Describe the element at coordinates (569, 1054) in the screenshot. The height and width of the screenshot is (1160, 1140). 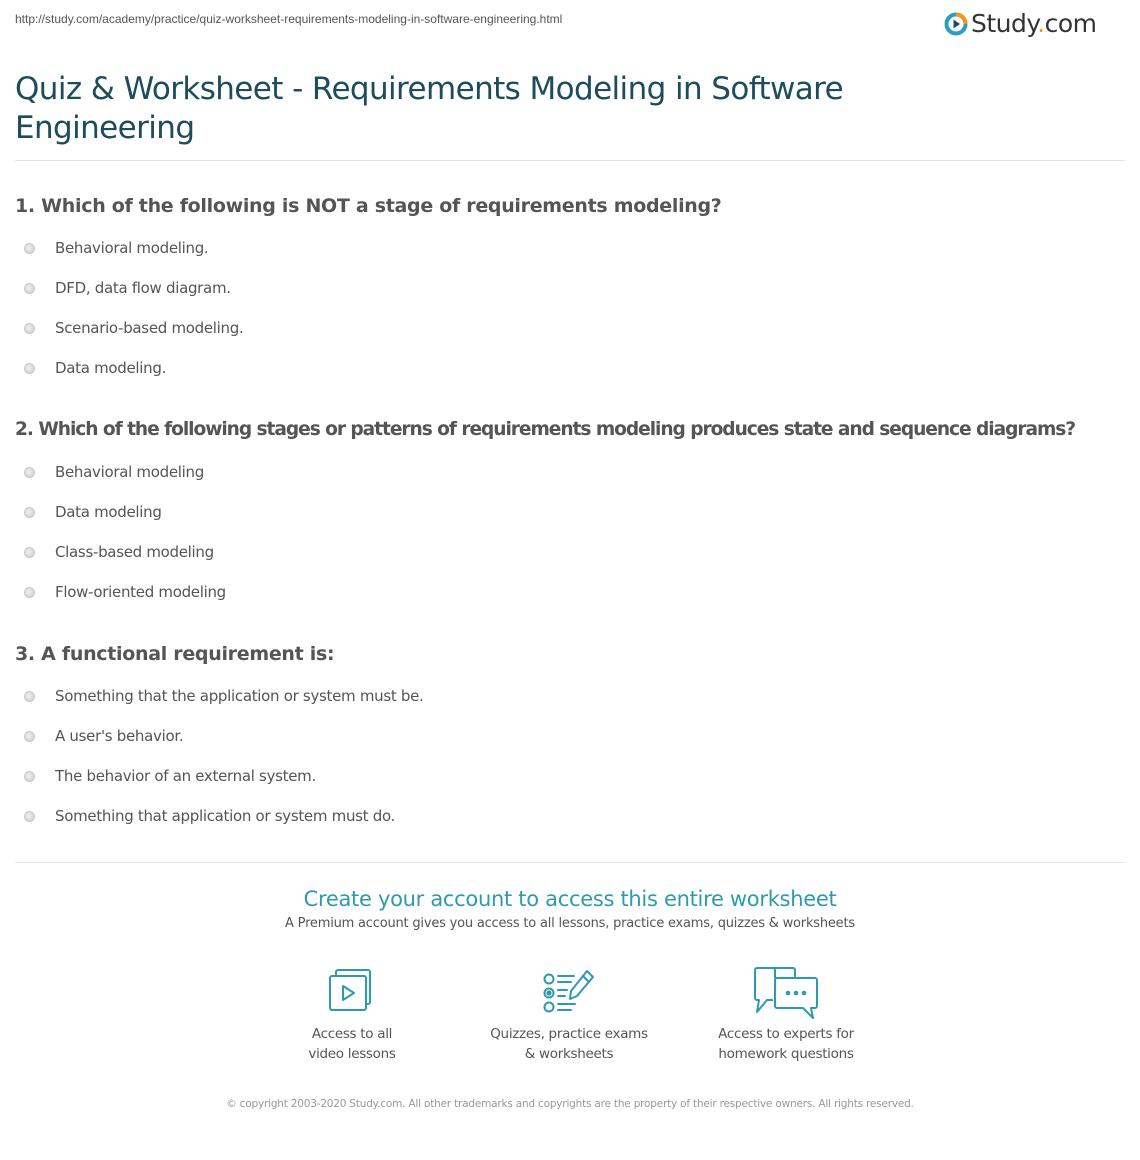
I see `feature-label-line: & worksheets` at that location.